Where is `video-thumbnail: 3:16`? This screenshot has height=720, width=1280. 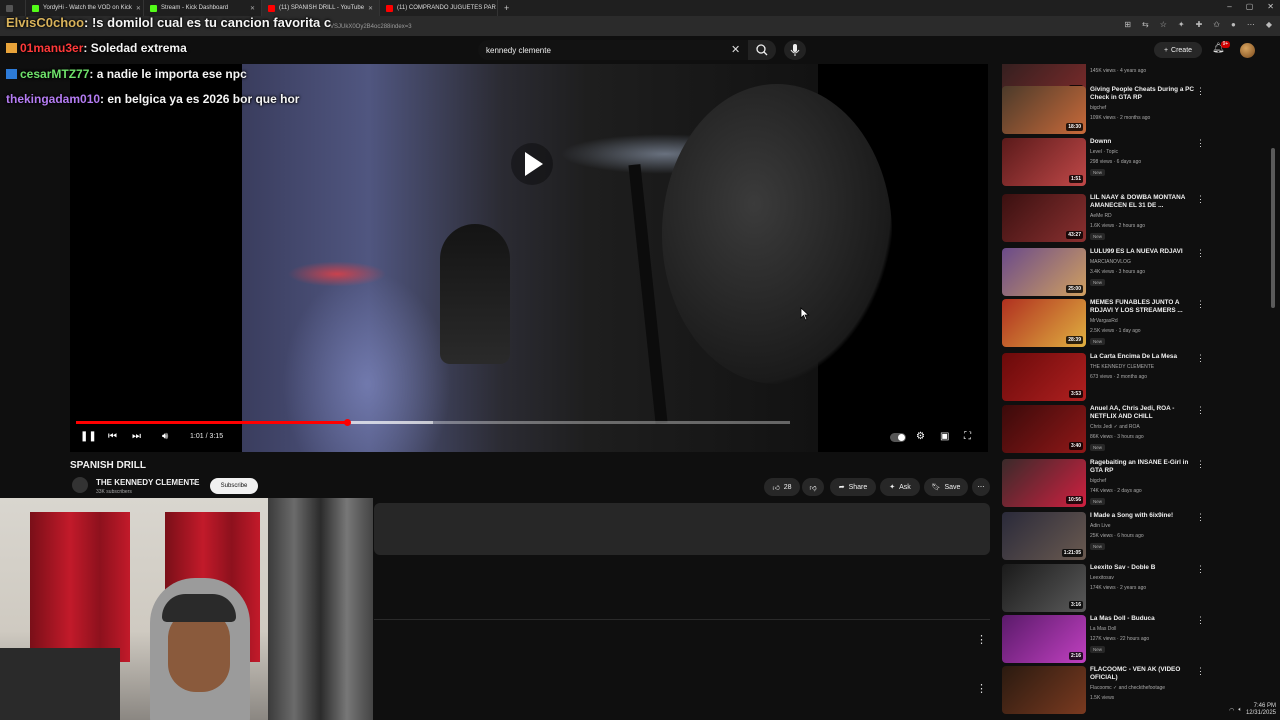
video-thumbnail: 3:16 is located at coordinates (1044, 588).